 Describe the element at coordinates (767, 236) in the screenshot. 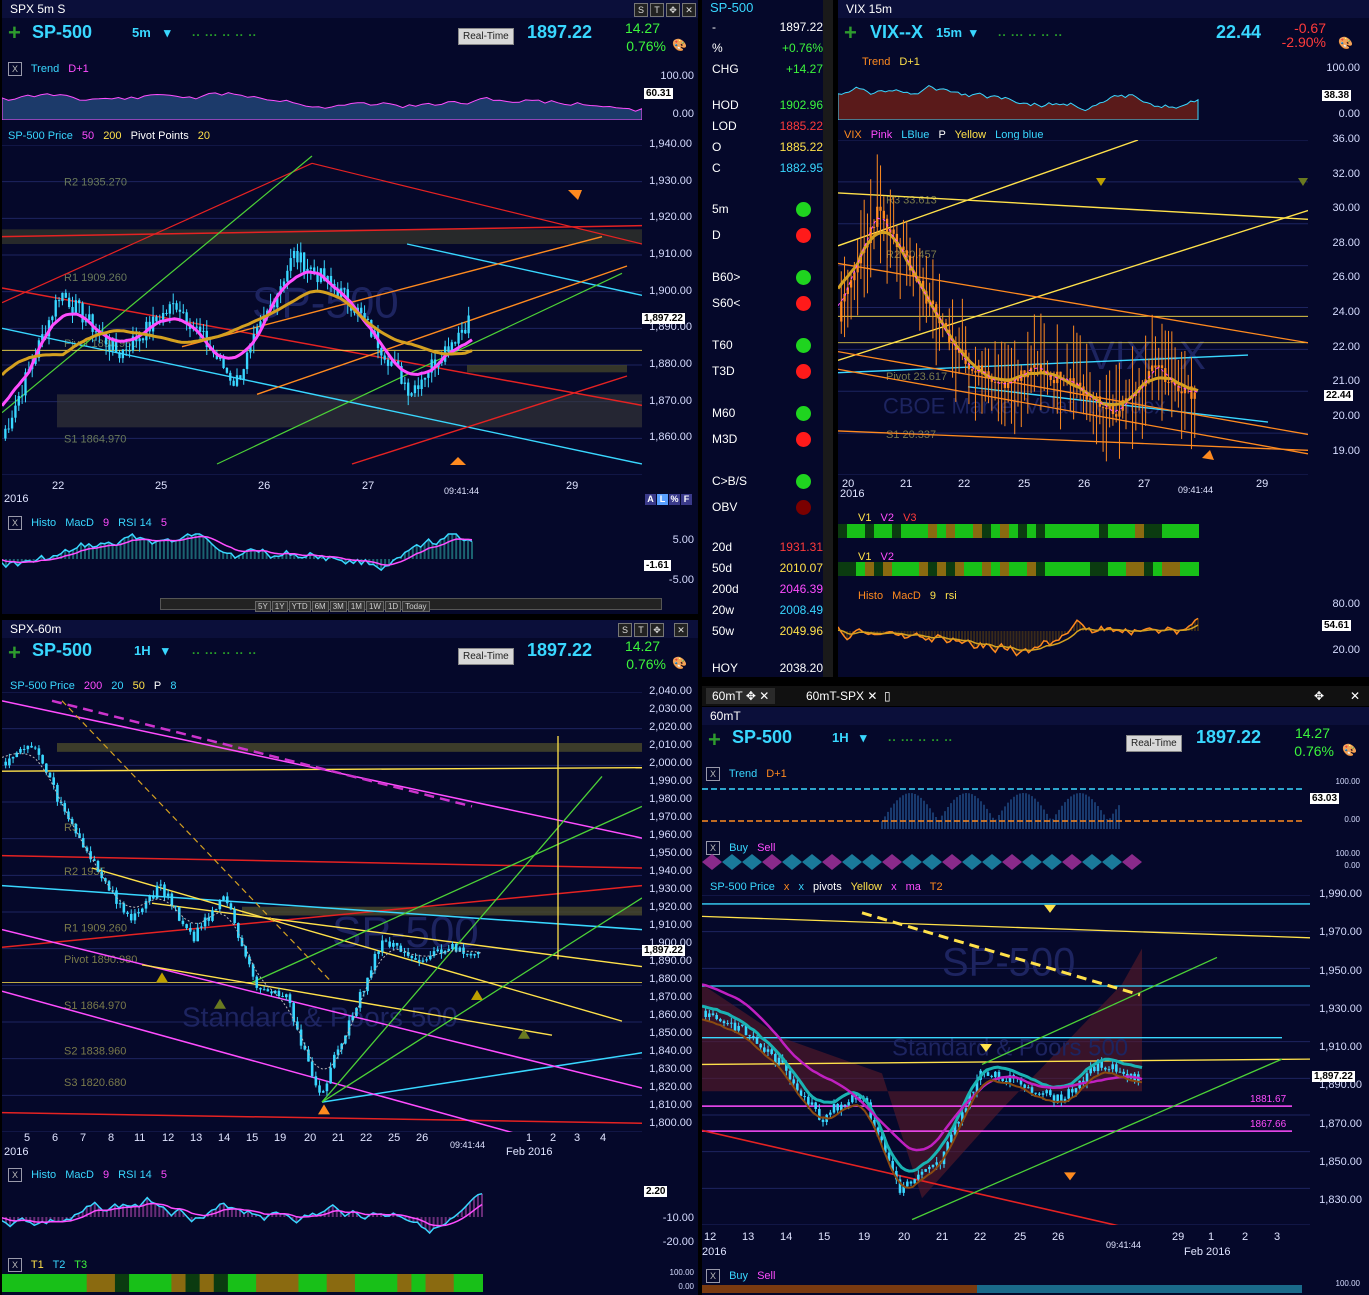

I see `signal-row: D` at that location.